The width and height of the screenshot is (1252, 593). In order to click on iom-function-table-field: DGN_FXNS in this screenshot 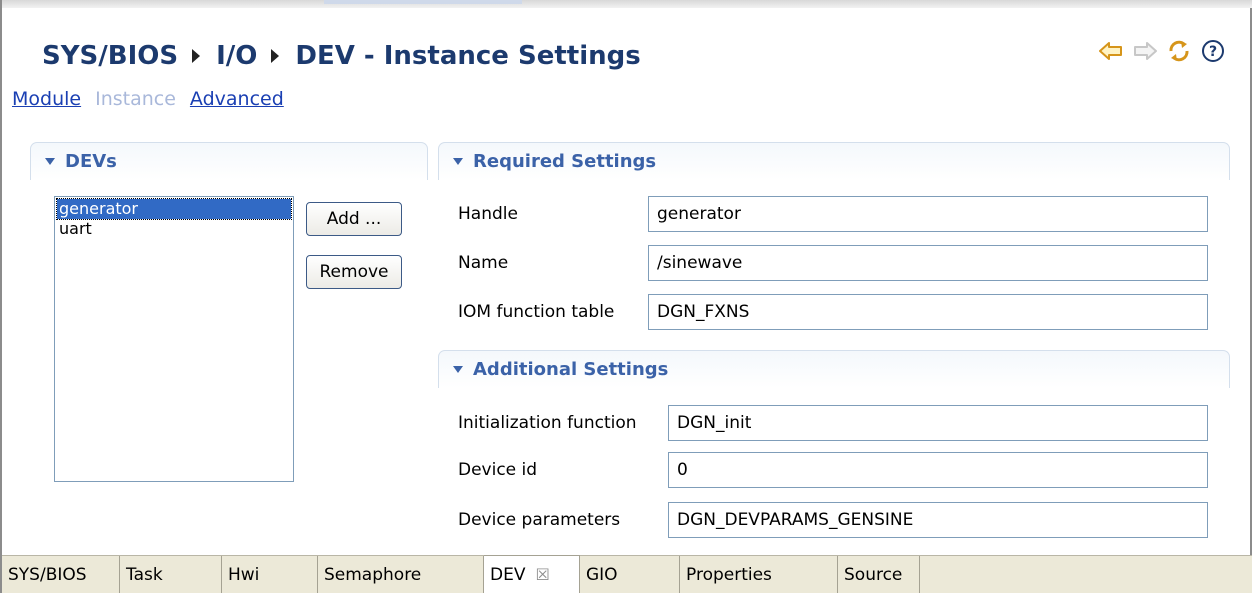, I will do `click(928, 312)`.